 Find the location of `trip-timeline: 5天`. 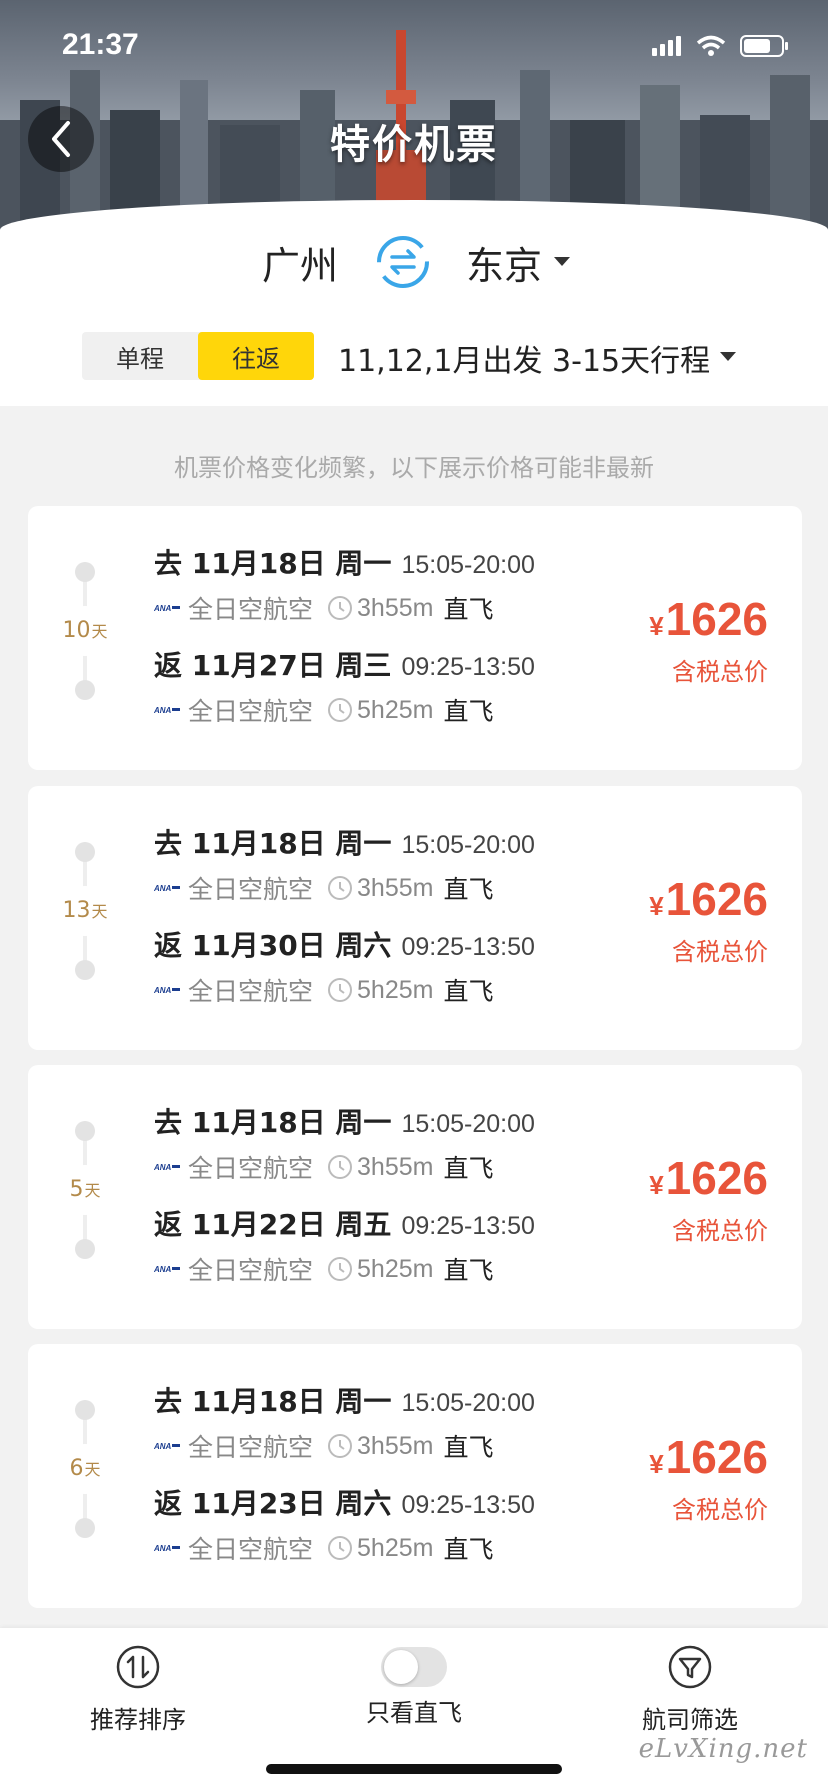

trip-timeline: 5天 is located at coordinates (85, 1190).